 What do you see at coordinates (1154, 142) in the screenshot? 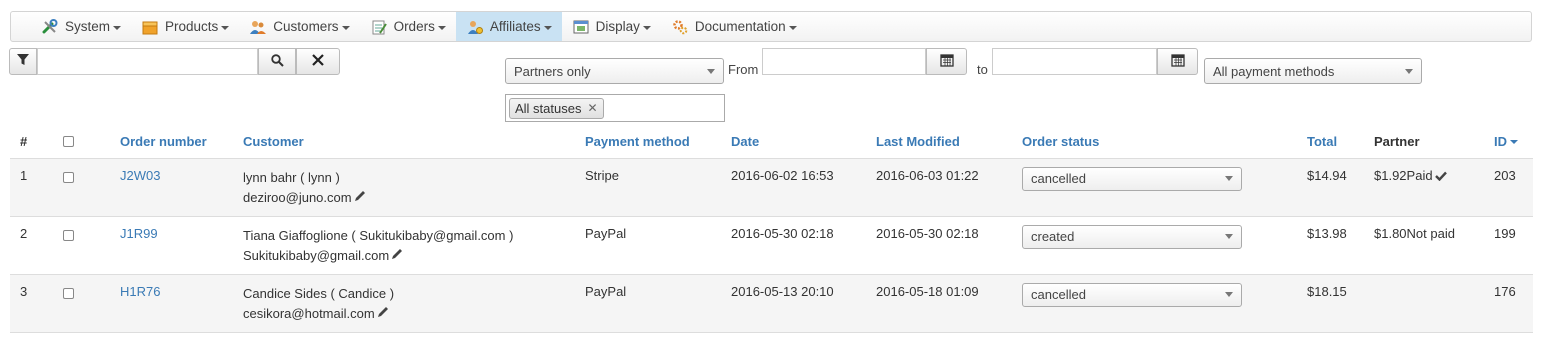
I see `col-header-order-status: Order status` at bounding box center [1154, 142].